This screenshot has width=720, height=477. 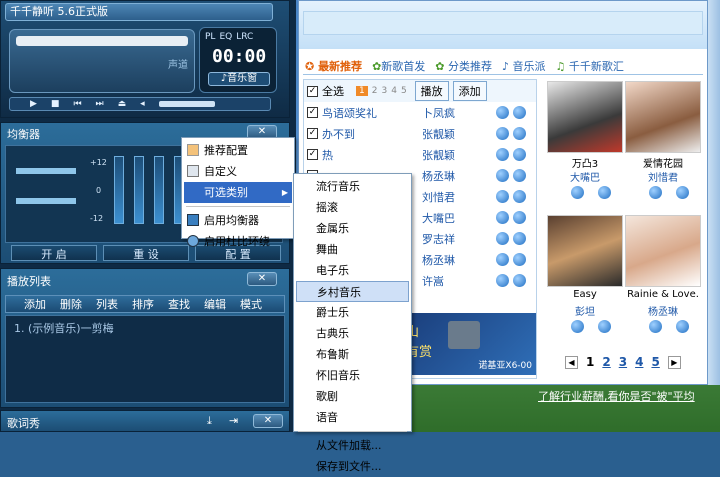 What do you see at coordinates (352, 207) in the screenshot?
I see `submenu-item: 摇滚` at bounding box center [352, 207].